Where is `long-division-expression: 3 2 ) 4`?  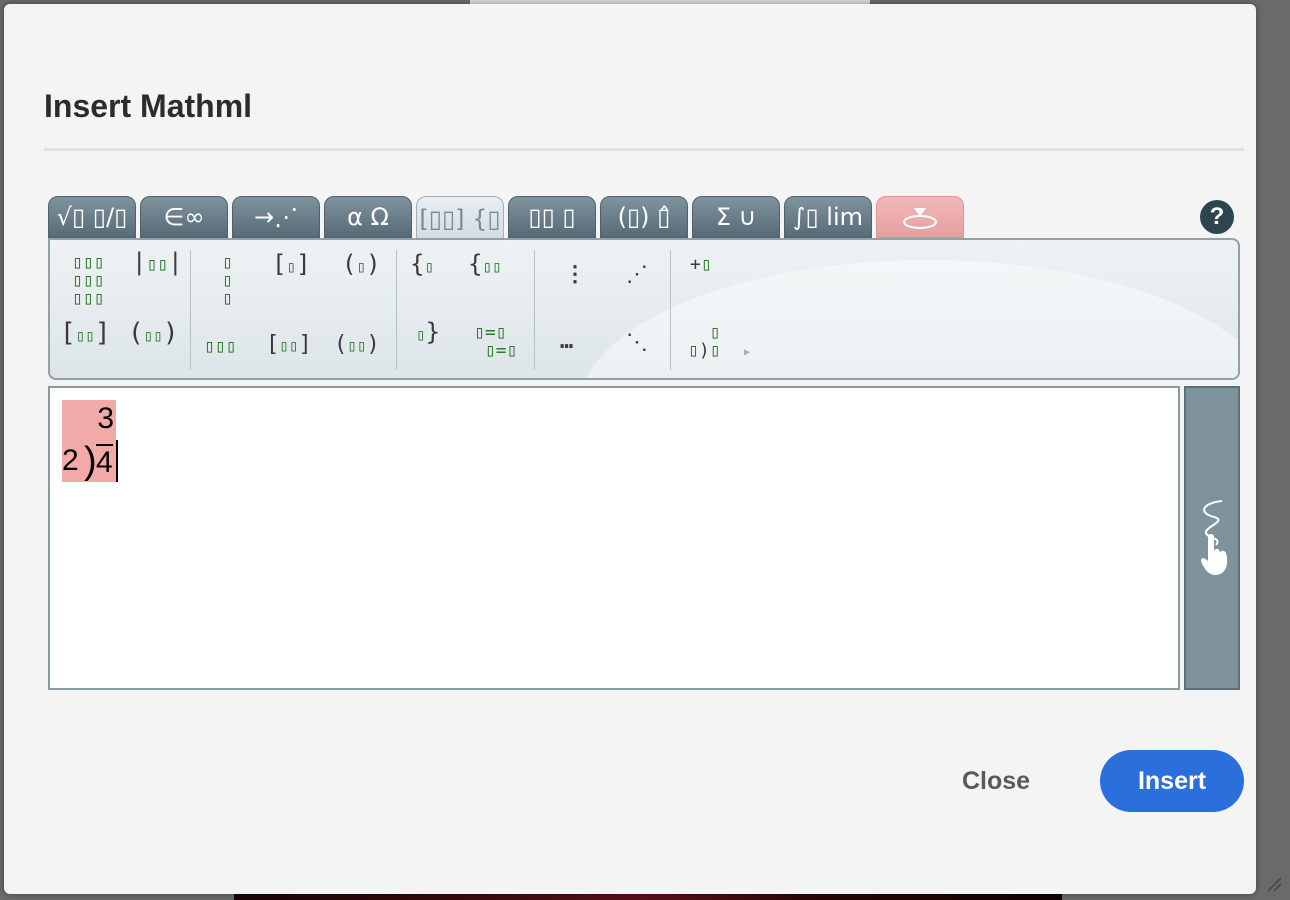 long-division-expression: 3 2 ) 4 is located at coordinates (89, 441).